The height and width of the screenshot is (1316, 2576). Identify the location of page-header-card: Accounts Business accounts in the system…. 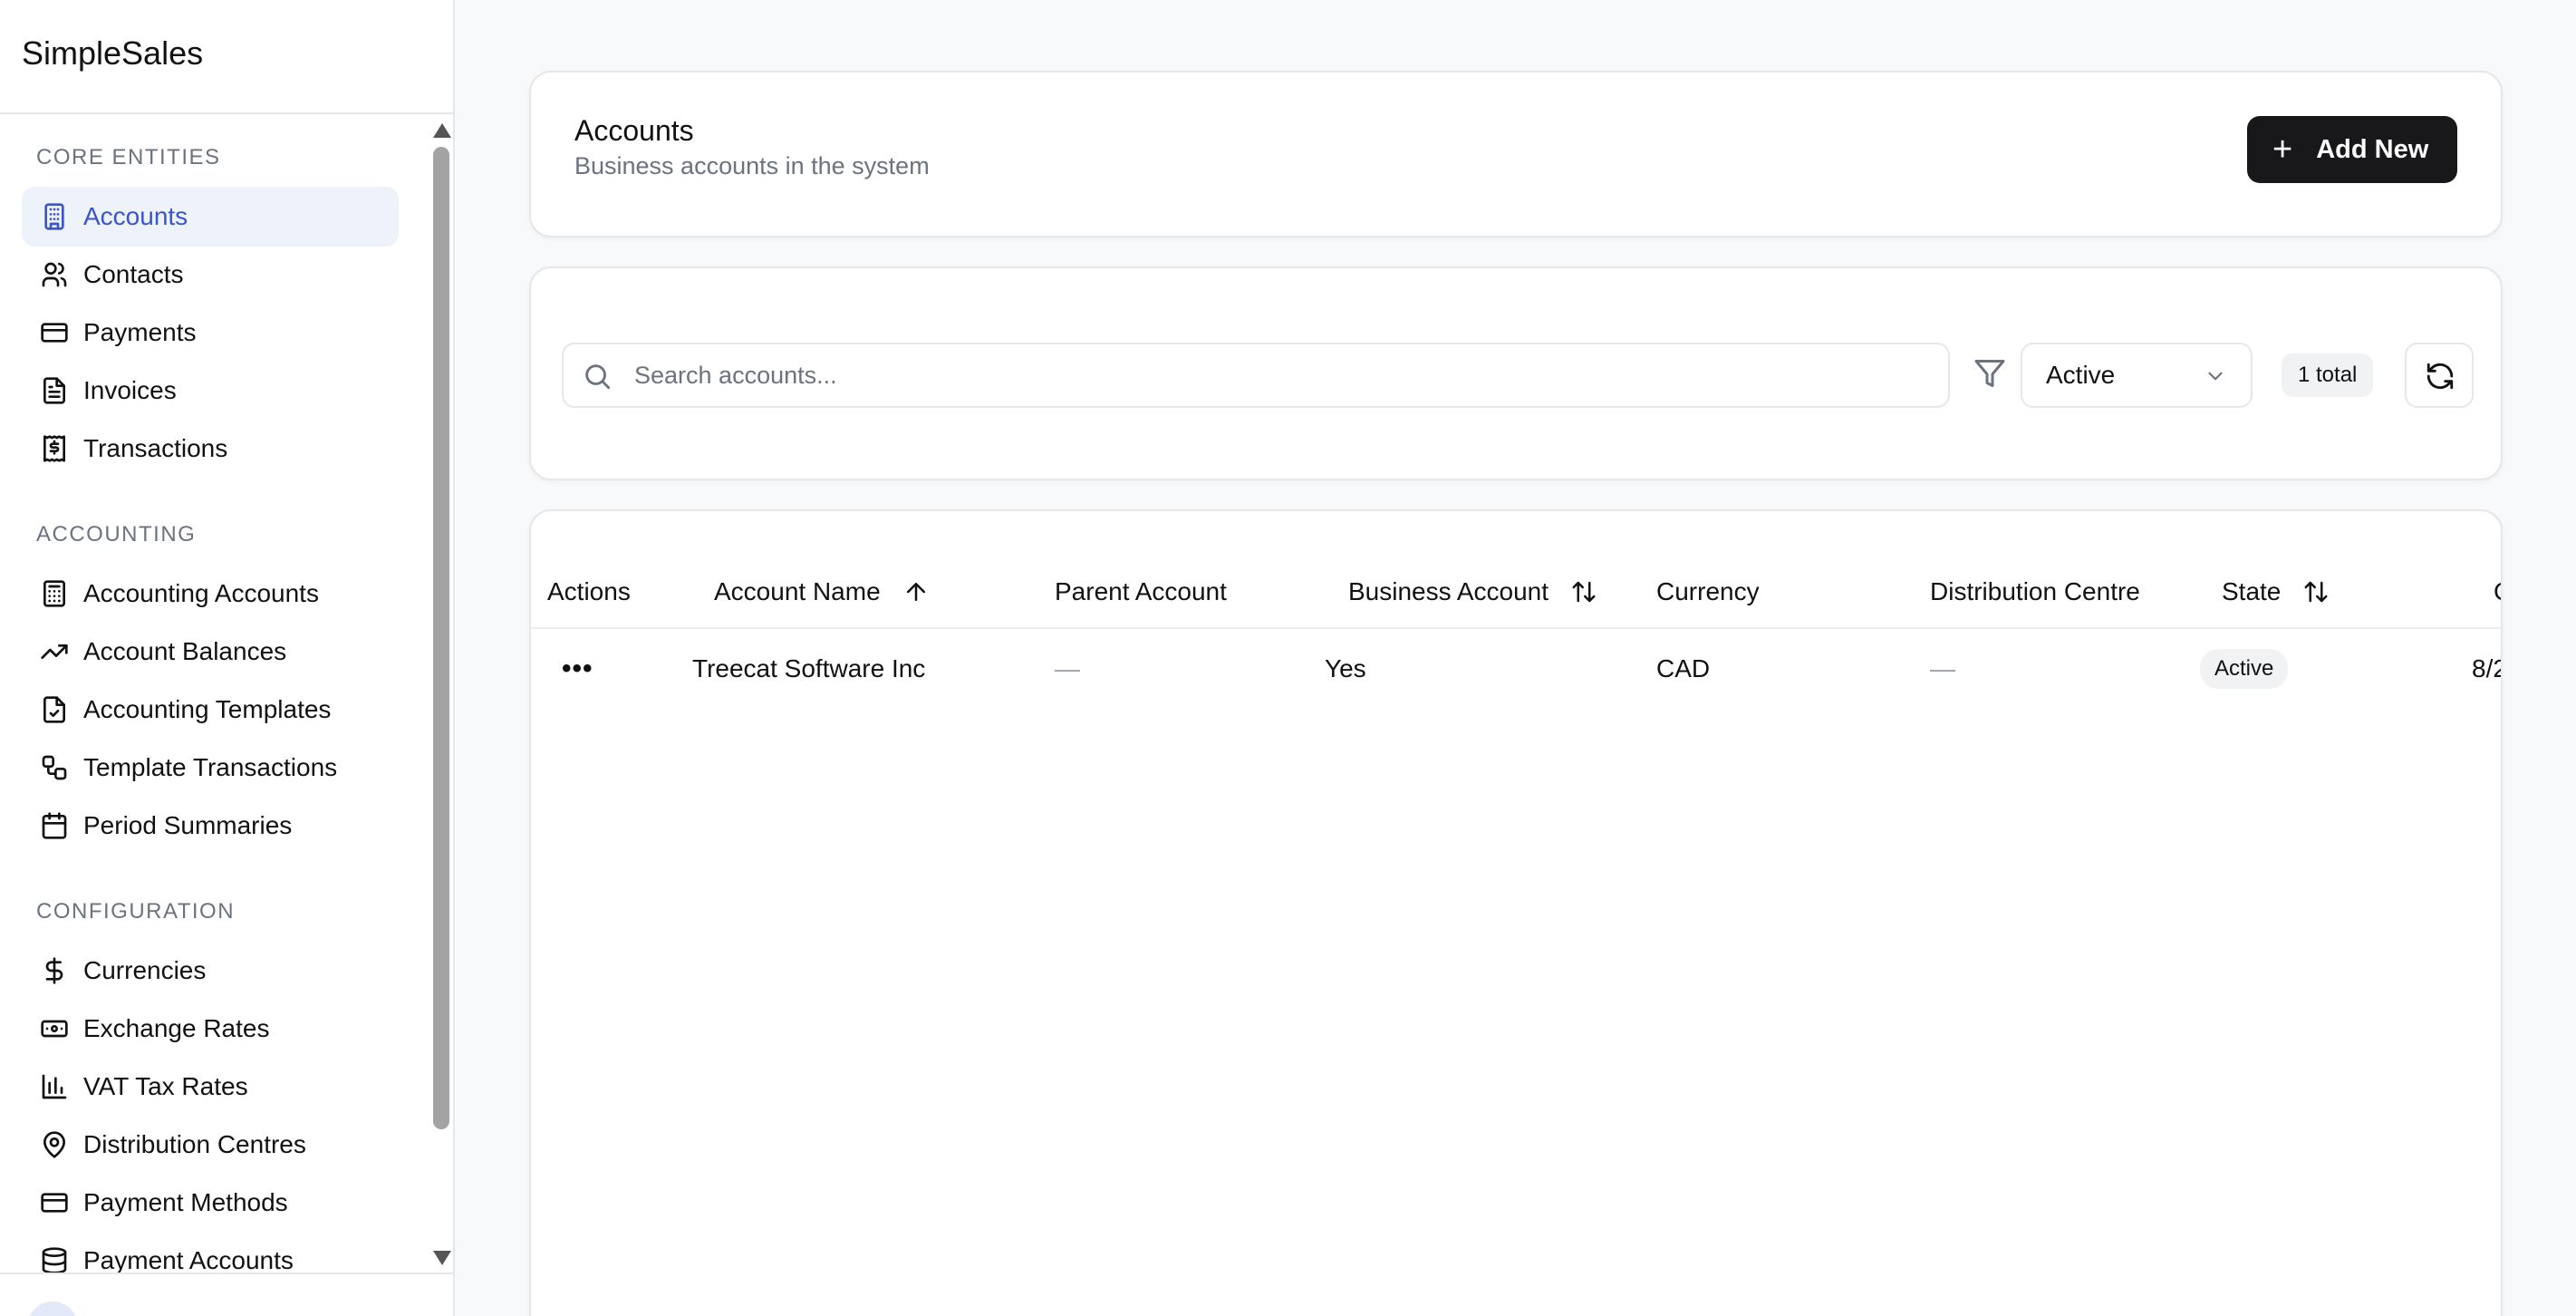
(1516, 154).